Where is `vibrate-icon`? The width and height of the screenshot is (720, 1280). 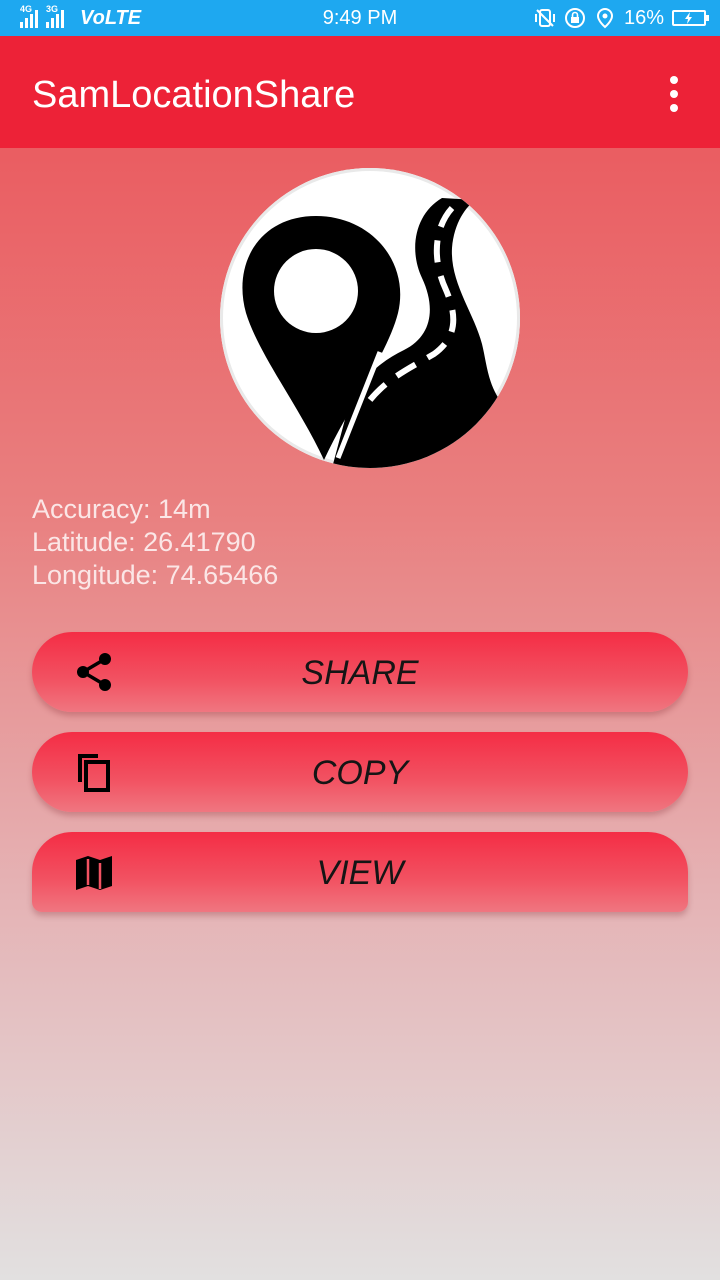
vibrate-icon is located at coordinates (545, 18).